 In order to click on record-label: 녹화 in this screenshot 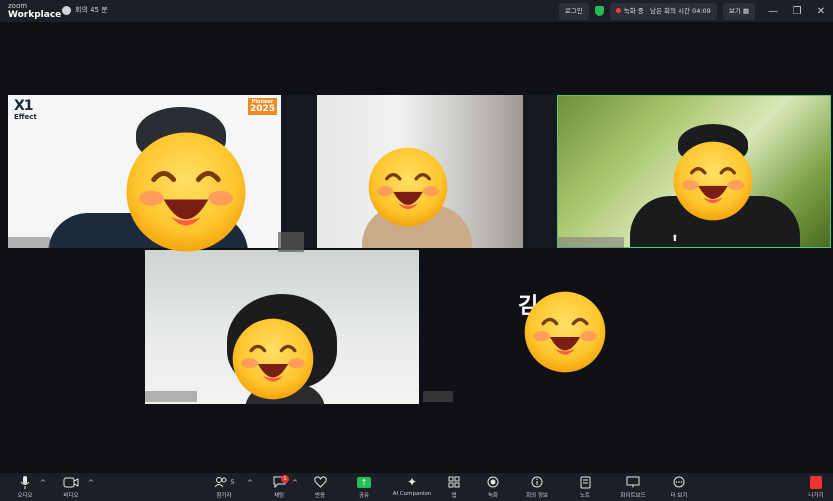, I will do `click(493, 496)`.